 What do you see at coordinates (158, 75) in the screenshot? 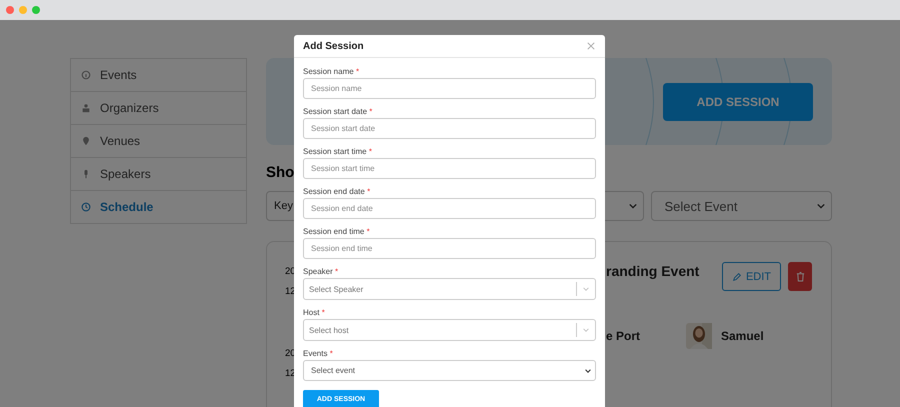
I see `sidebar-item: Events` at bounding box center [158, 75].